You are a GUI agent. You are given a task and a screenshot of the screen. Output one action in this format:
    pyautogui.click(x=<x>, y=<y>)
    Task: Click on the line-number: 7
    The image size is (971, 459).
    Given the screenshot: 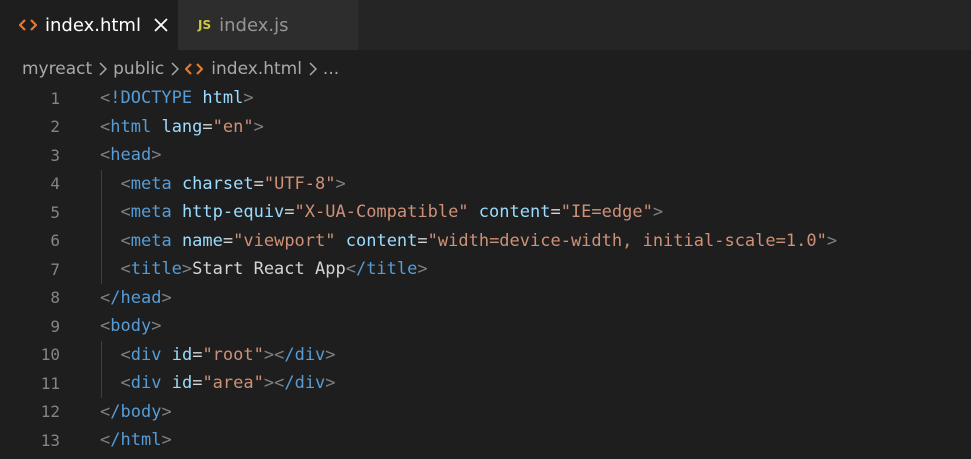 What is the action you would take?
    pyautogui.click(x=55, y=269)
    